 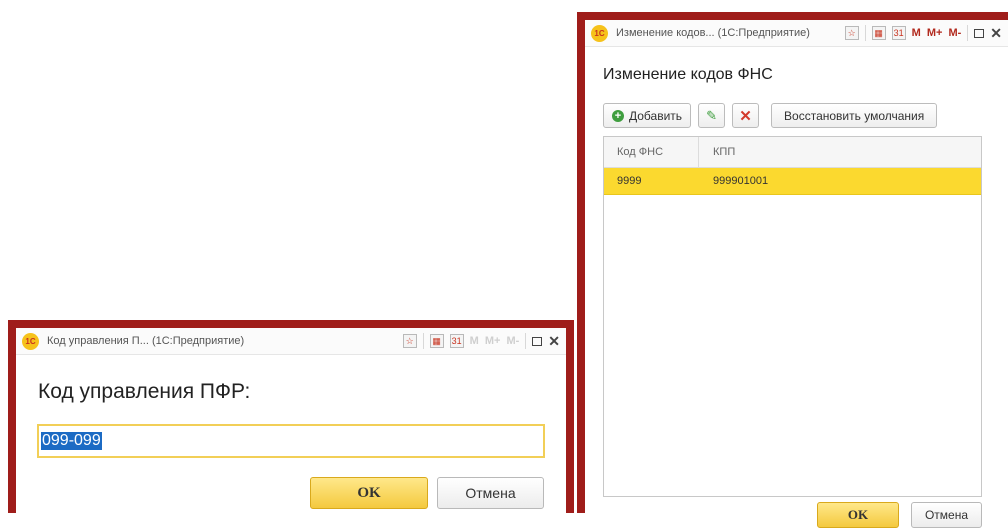 I want to click on dialog-heading: Код управления ПФР:, so click(x=144, y=391).